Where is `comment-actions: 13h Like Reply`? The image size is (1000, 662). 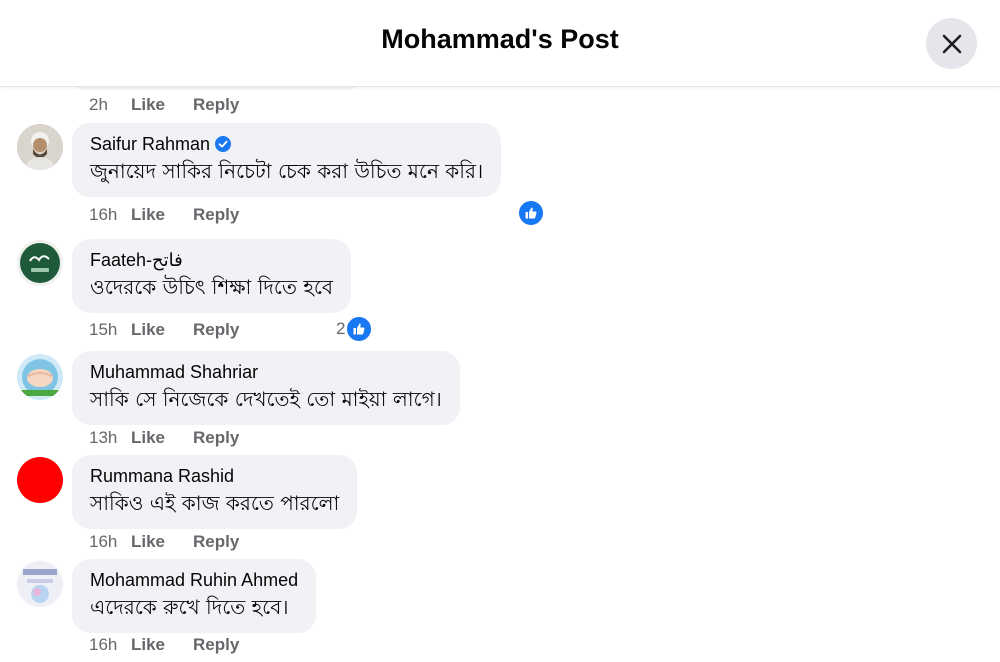 comment-actions: 13h Like Reply is located at coordinates (164, 438).